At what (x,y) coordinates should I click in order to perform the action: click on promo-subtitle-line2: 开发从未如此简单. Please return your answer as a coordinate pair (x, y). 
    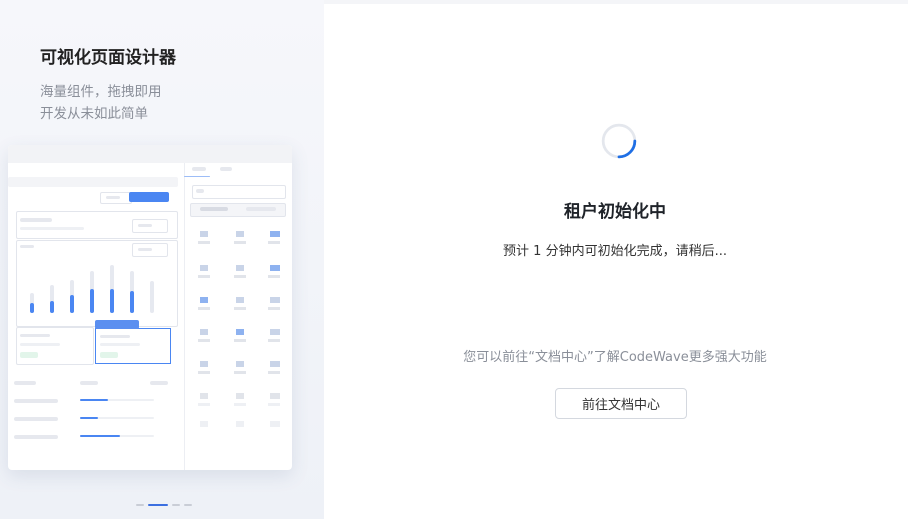
    Looking at the image, I should click on (94, 114).